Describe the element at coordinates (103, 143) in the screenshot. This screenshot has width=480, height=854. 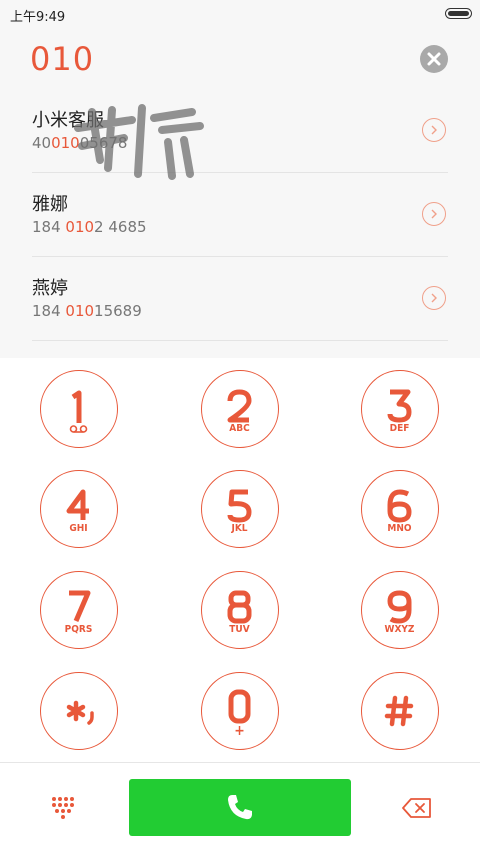
I see `phone-part: 05678` at that location.